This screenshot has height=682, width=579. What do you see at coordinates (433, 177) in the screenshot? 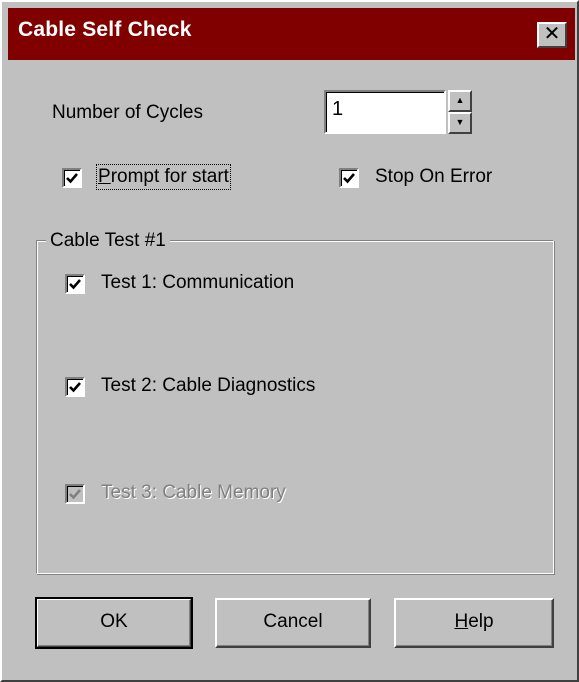
I see `stop-on-error-label: Stop On Error` at bounding box center [433, 177].